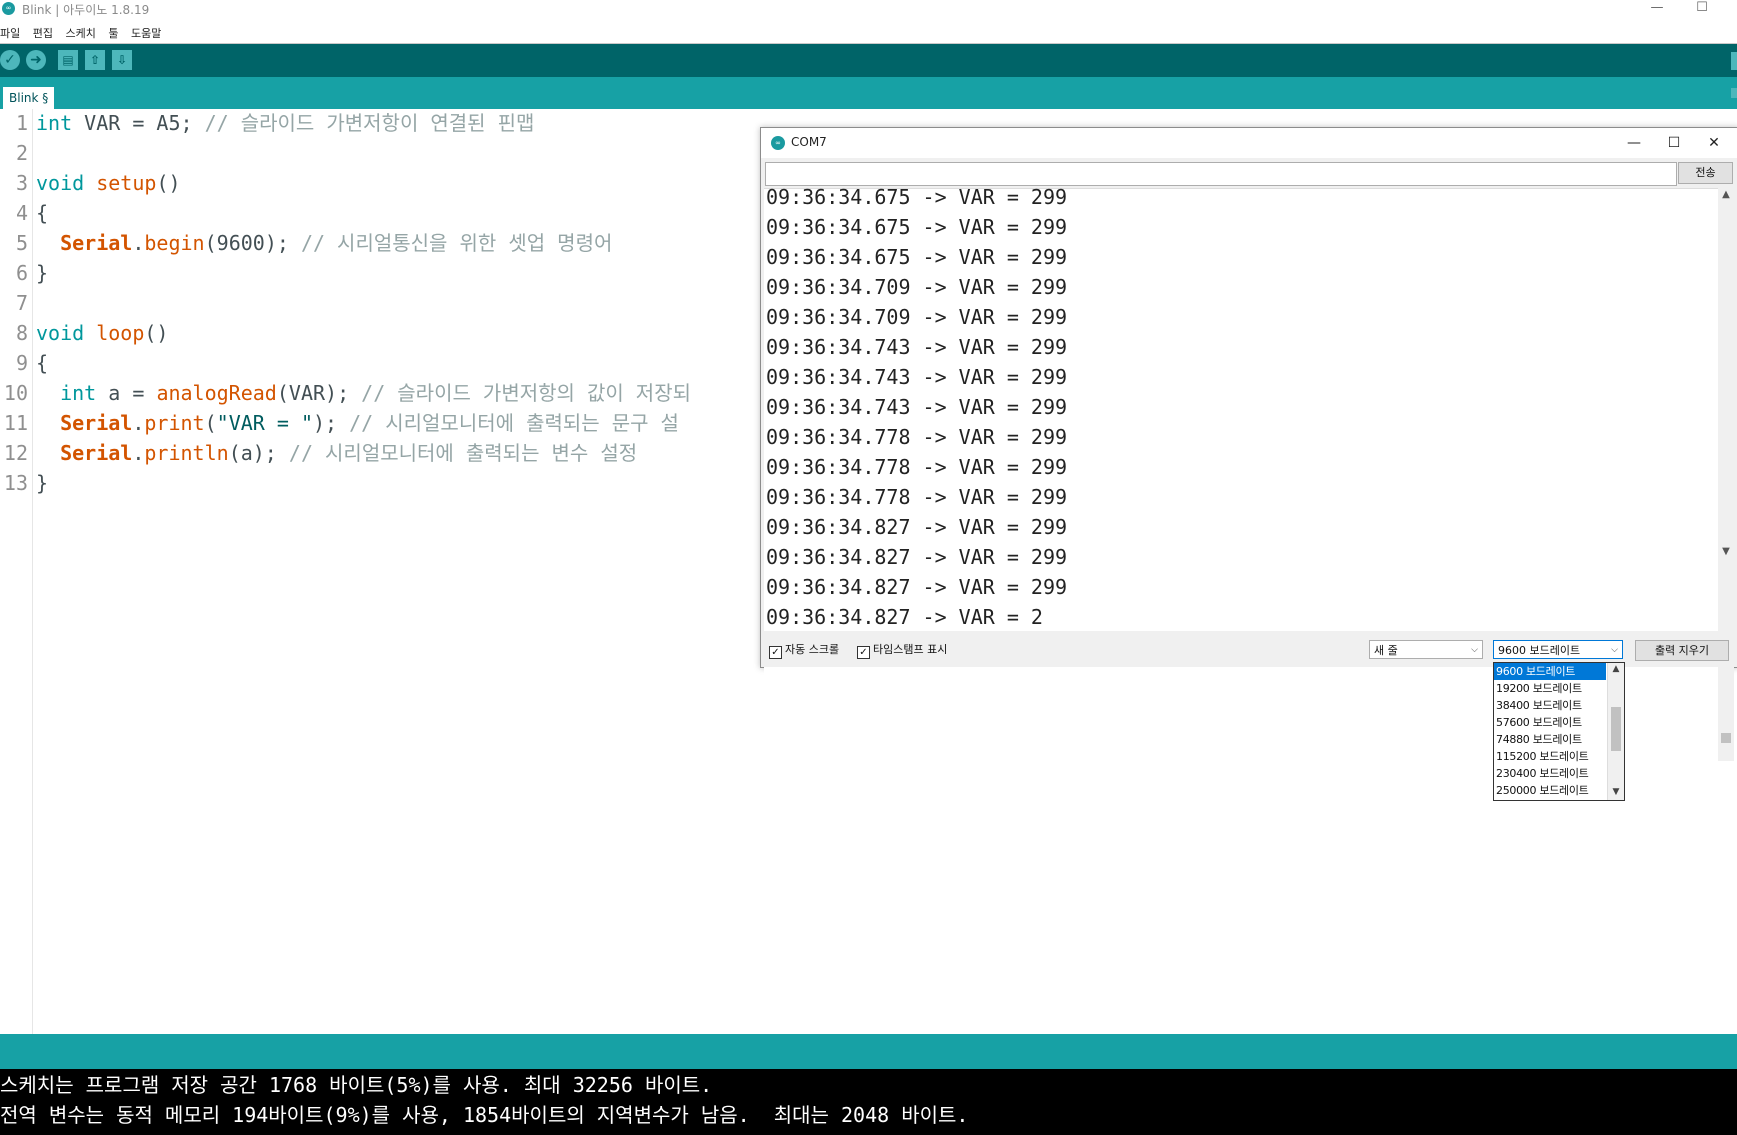 The width and height of the screenshot is (1737, 1135). Describe the element at coordinates (21, 273) in the screenshot. I see `line-number: 6` at that location.